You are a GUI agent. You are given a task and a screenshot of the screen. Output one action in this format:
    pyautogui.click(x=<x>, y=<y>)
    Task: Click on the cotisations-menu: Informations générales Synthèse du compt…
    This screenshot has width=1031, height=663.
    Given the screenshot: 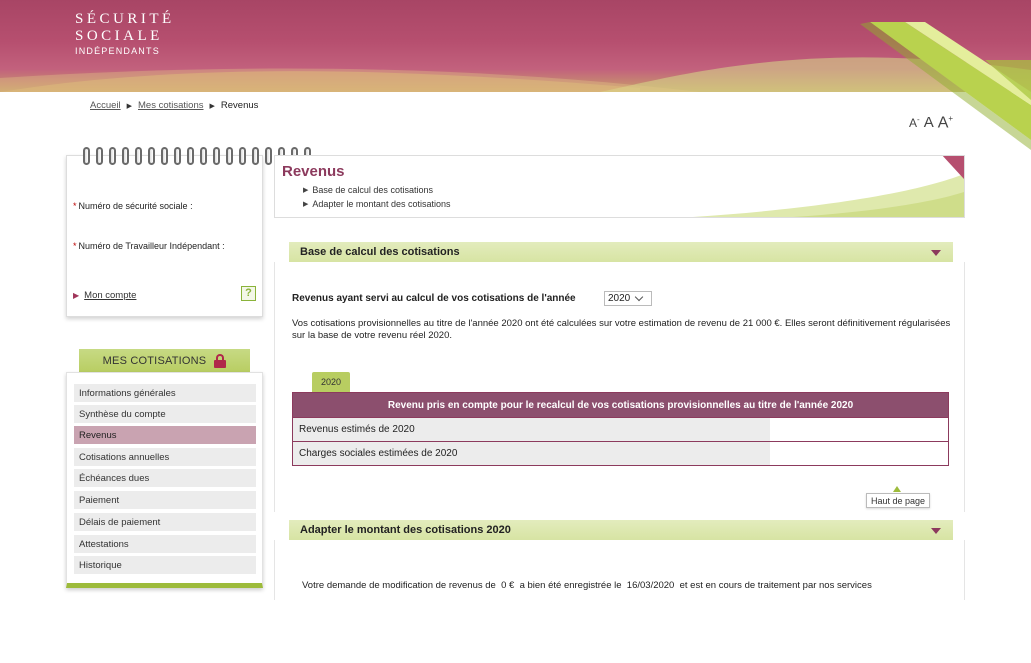 What is the action you would take?
    pyautogui.click(x=164, y=480)
    